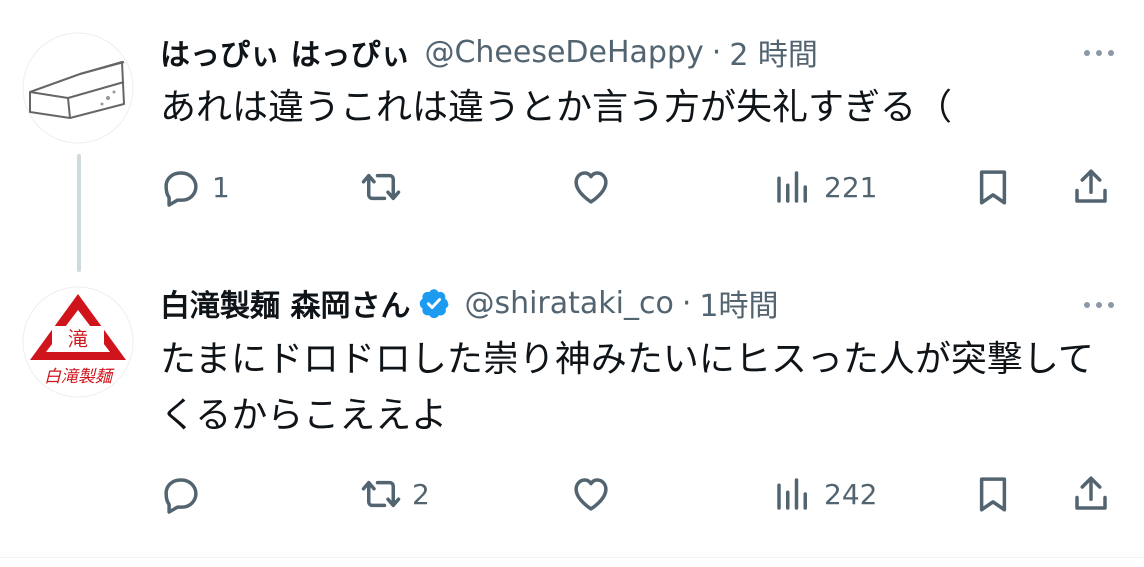  I want to click on view-count: 221, so click(851, 187).